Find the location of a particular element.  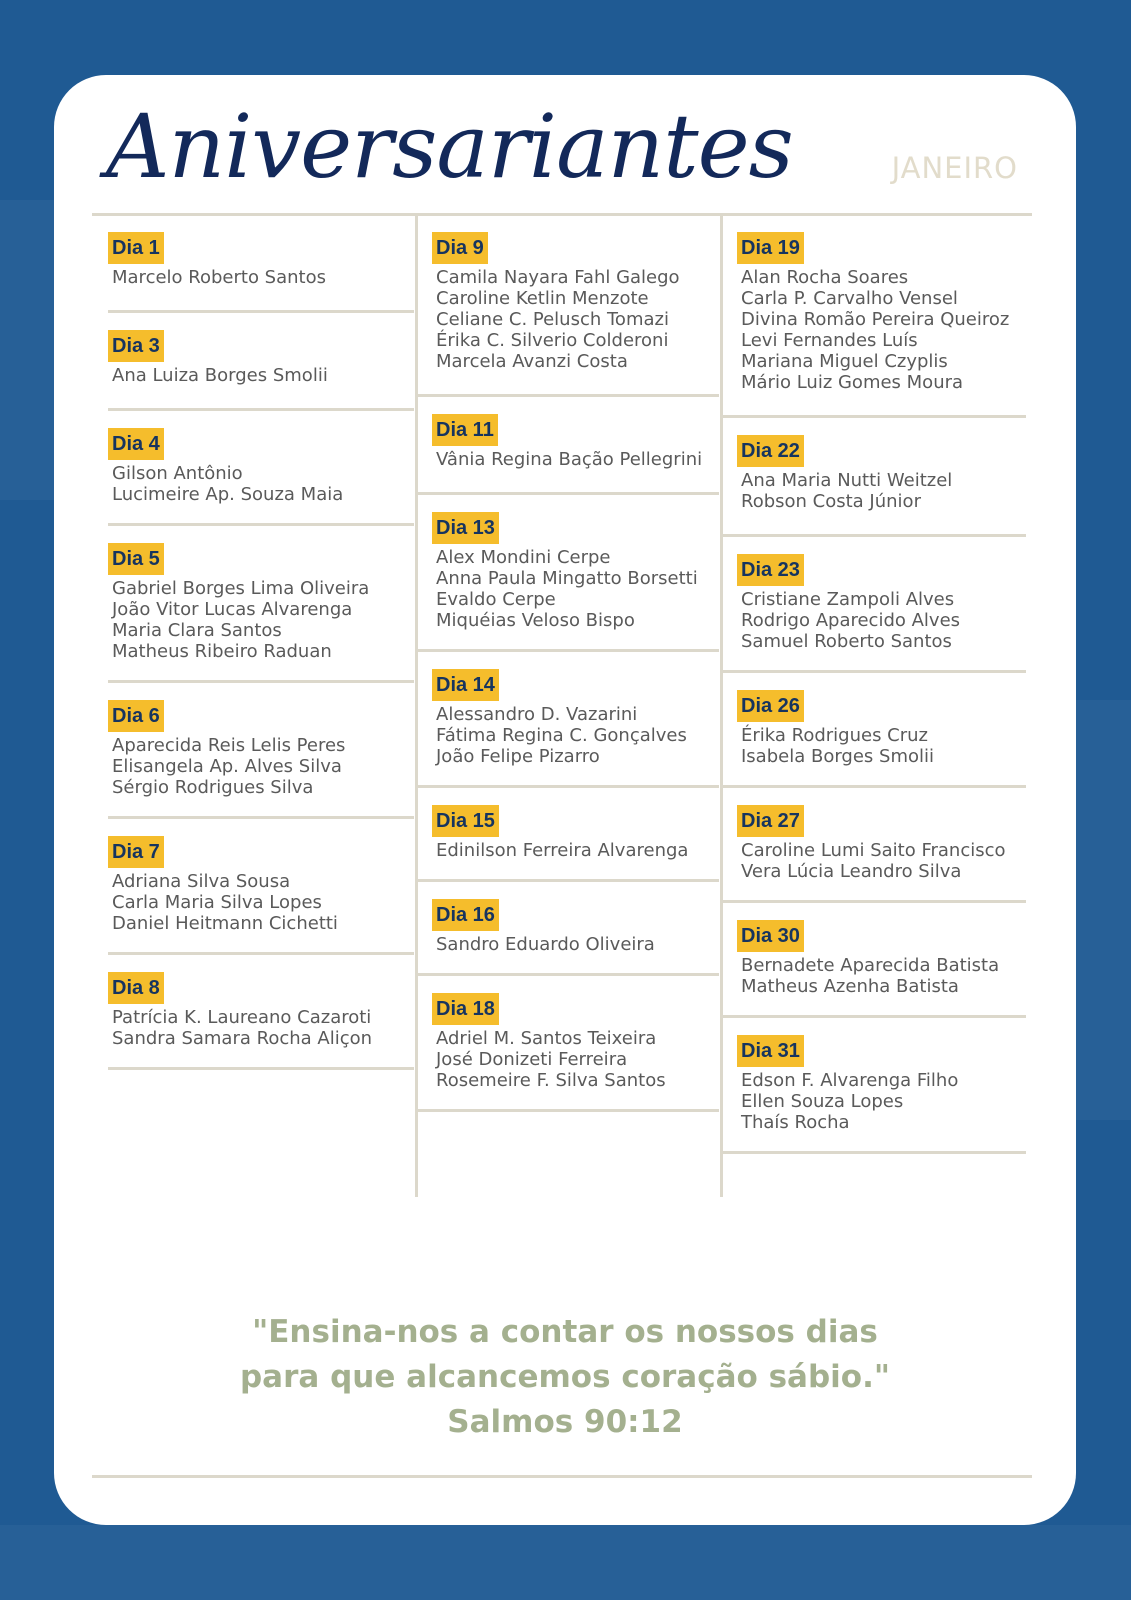

person-name: Anna Paula Mingatto Borsetti is located at coordinates (567, 578).